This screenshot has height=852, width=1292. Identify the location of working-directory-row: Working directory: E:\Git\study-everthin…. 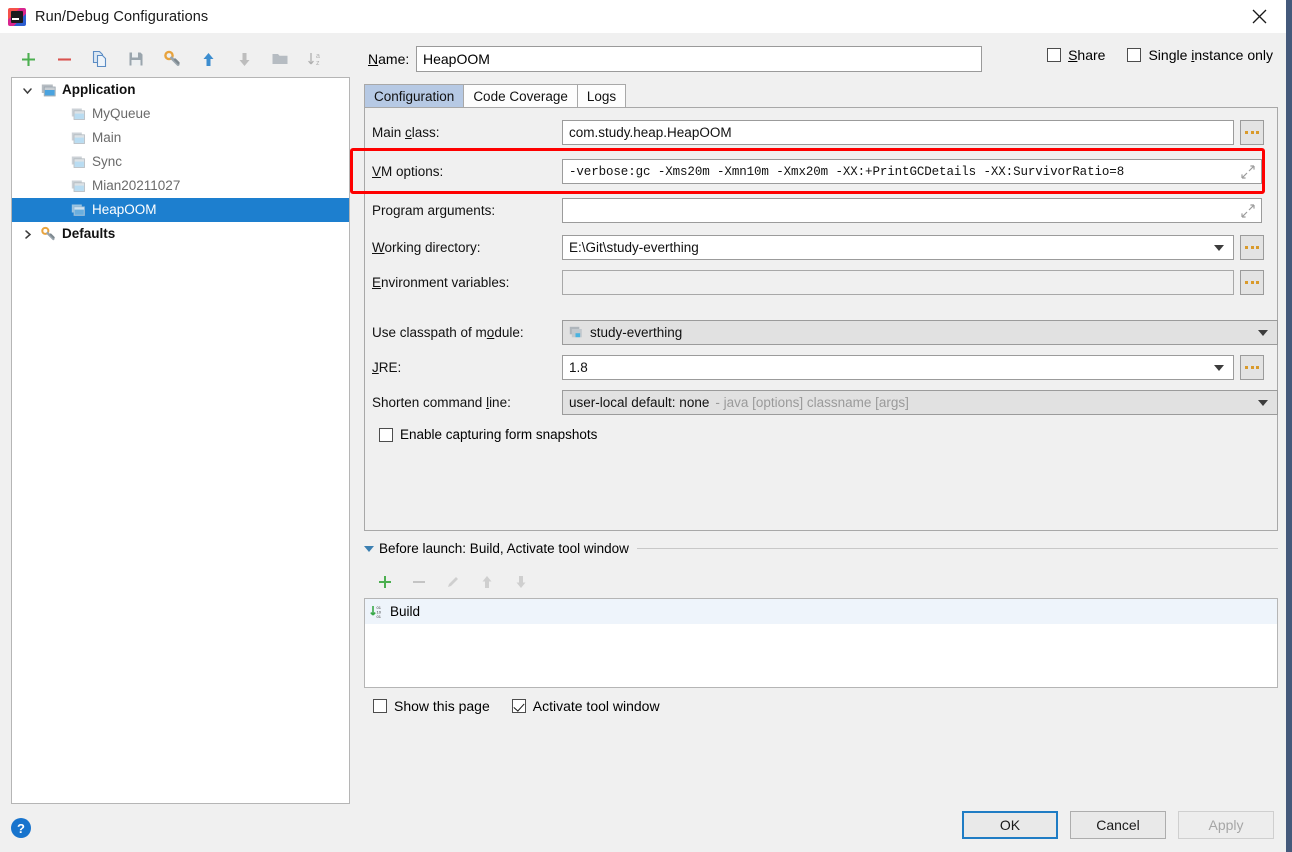
(825, 247).